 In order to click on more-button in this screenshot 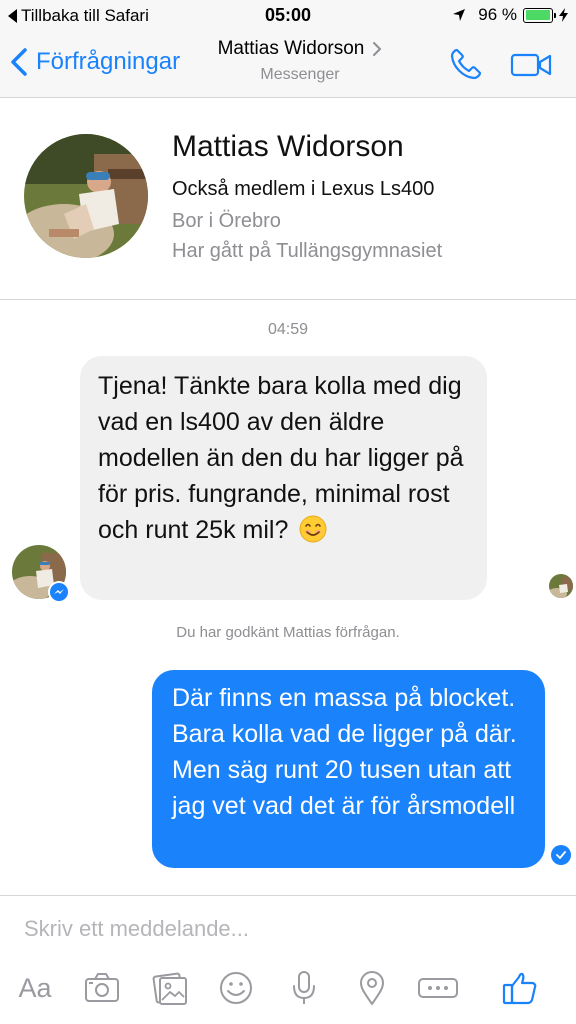, I will do `click(438, 988)`.